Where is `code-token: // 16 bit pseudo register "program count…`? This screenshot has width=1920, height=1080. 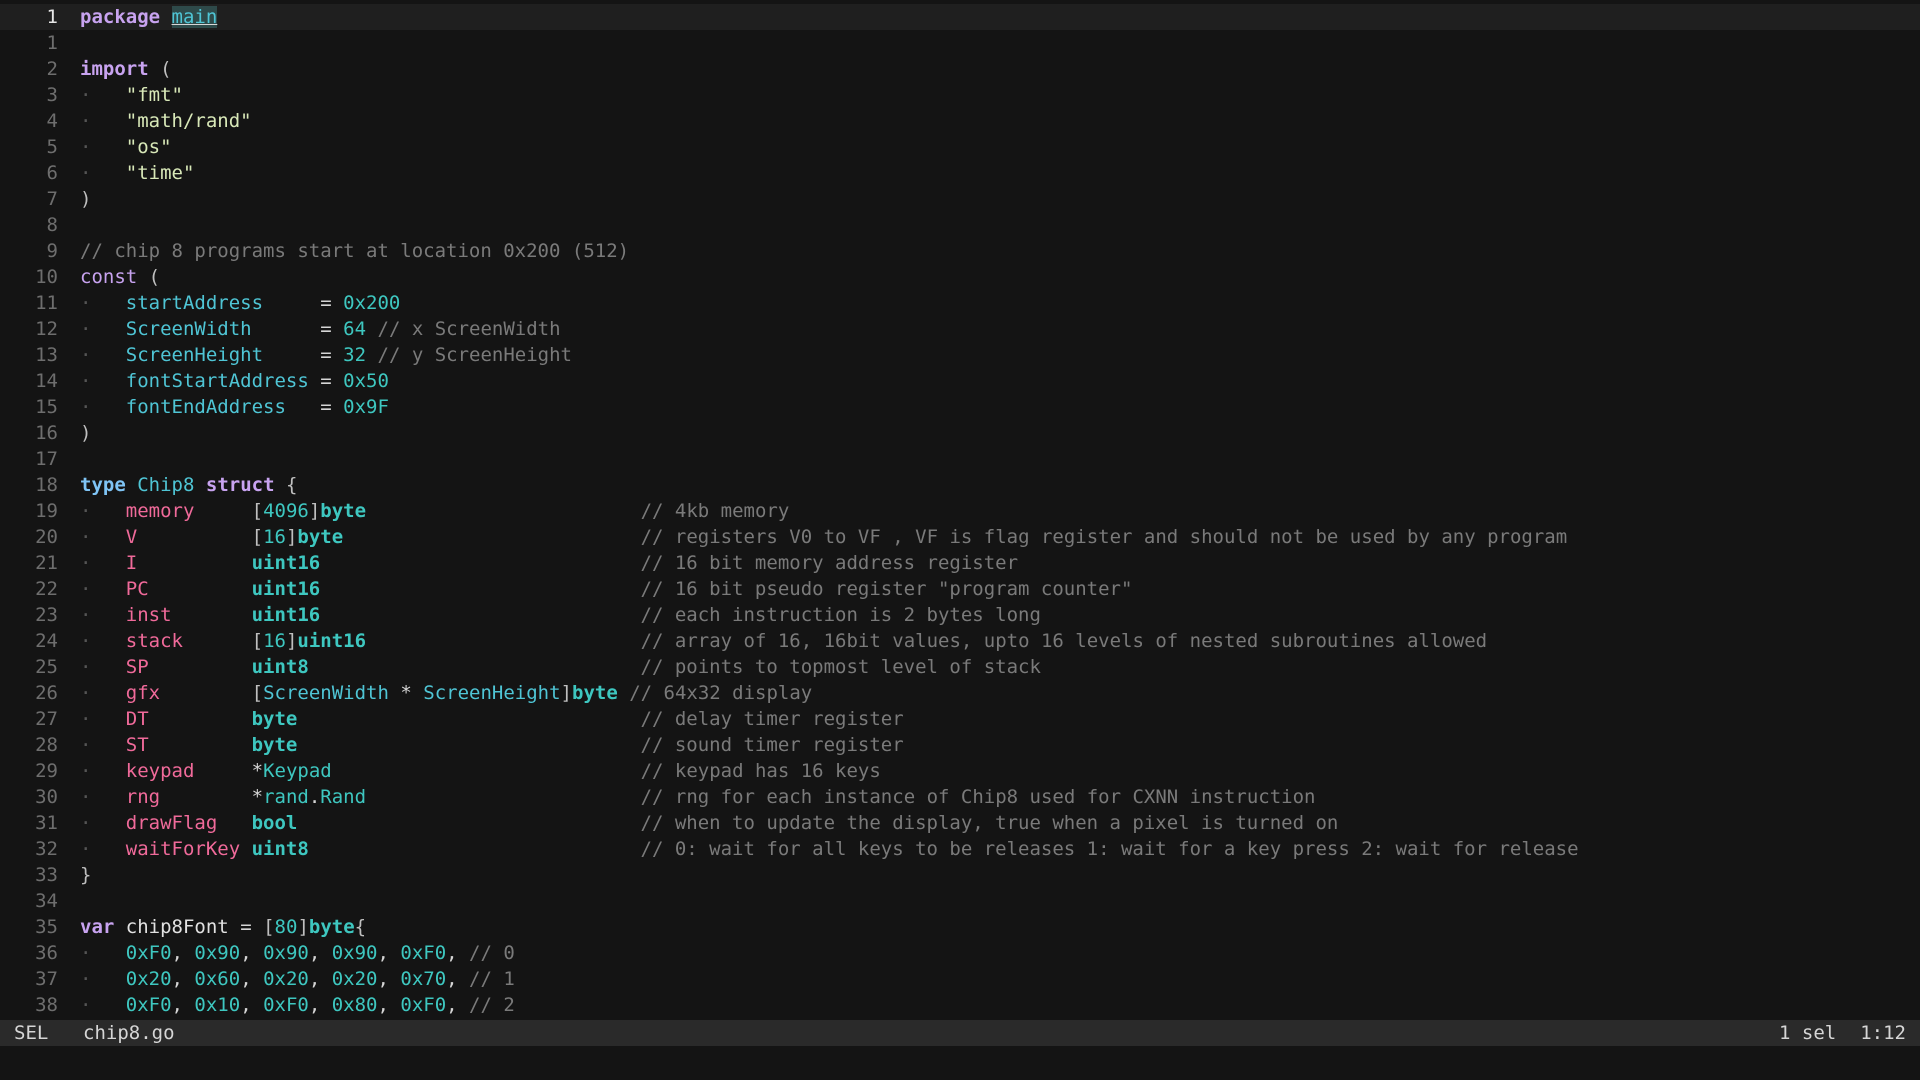 code-token: // 16 bit pseudo register "program count… is located at coordinates (886, 589).